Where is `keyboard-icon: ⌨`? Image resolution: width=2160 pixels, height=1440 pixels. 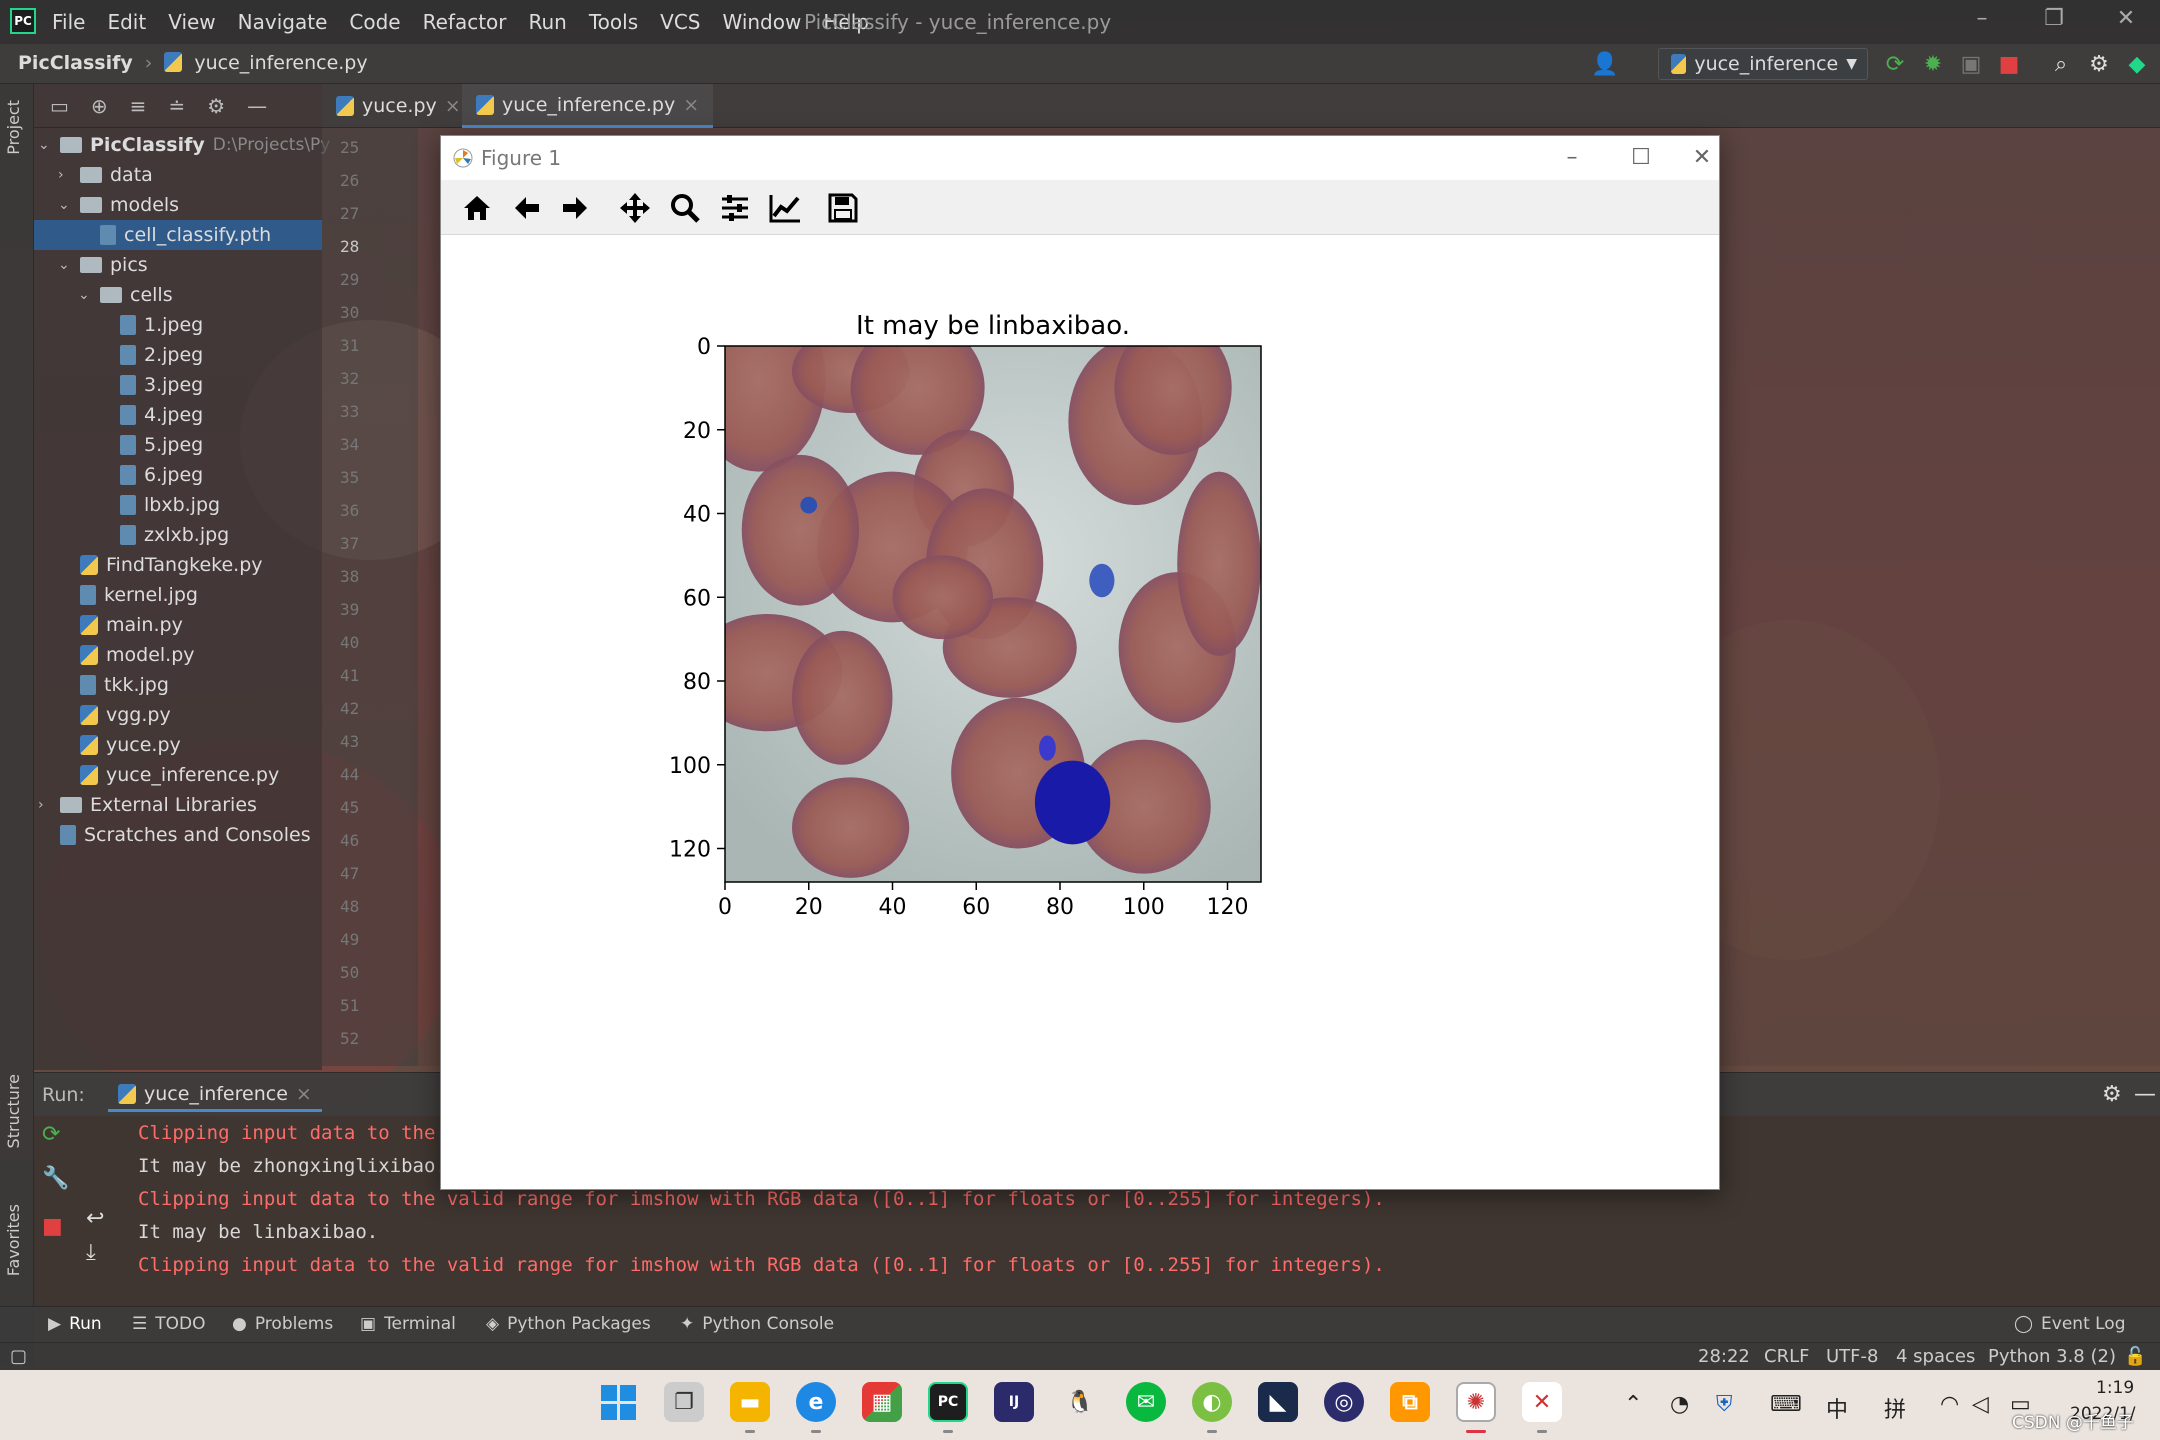
keyboard-icon: ⌨ is located at coordinates (1786, 1404).